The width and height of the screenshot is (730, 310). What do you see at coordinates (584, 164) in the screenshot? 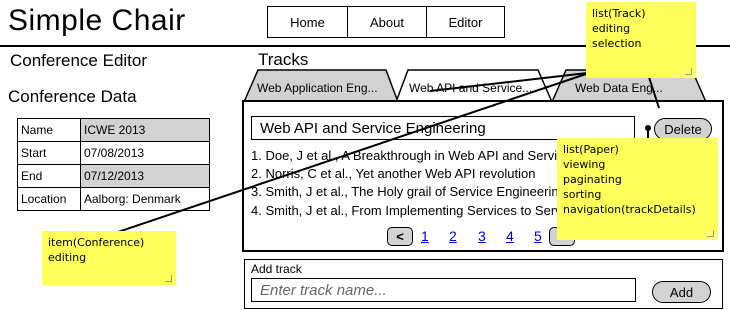
I see `note-line: viewing` at bounding box center [584, 164].